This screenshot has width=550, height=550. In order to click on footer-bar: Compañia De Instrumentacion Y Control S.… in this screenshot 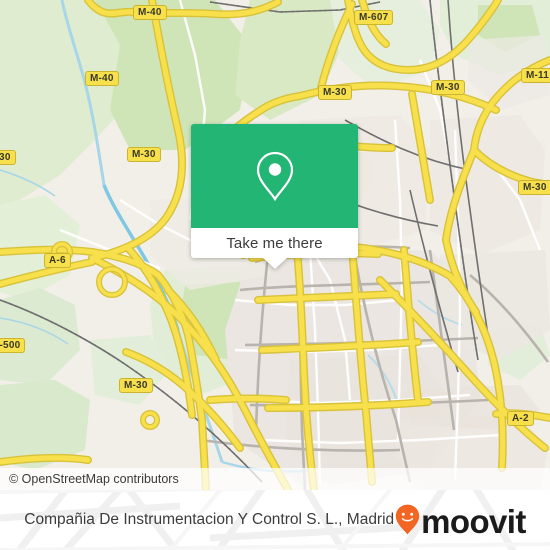, I will do `click(275, 520)`.